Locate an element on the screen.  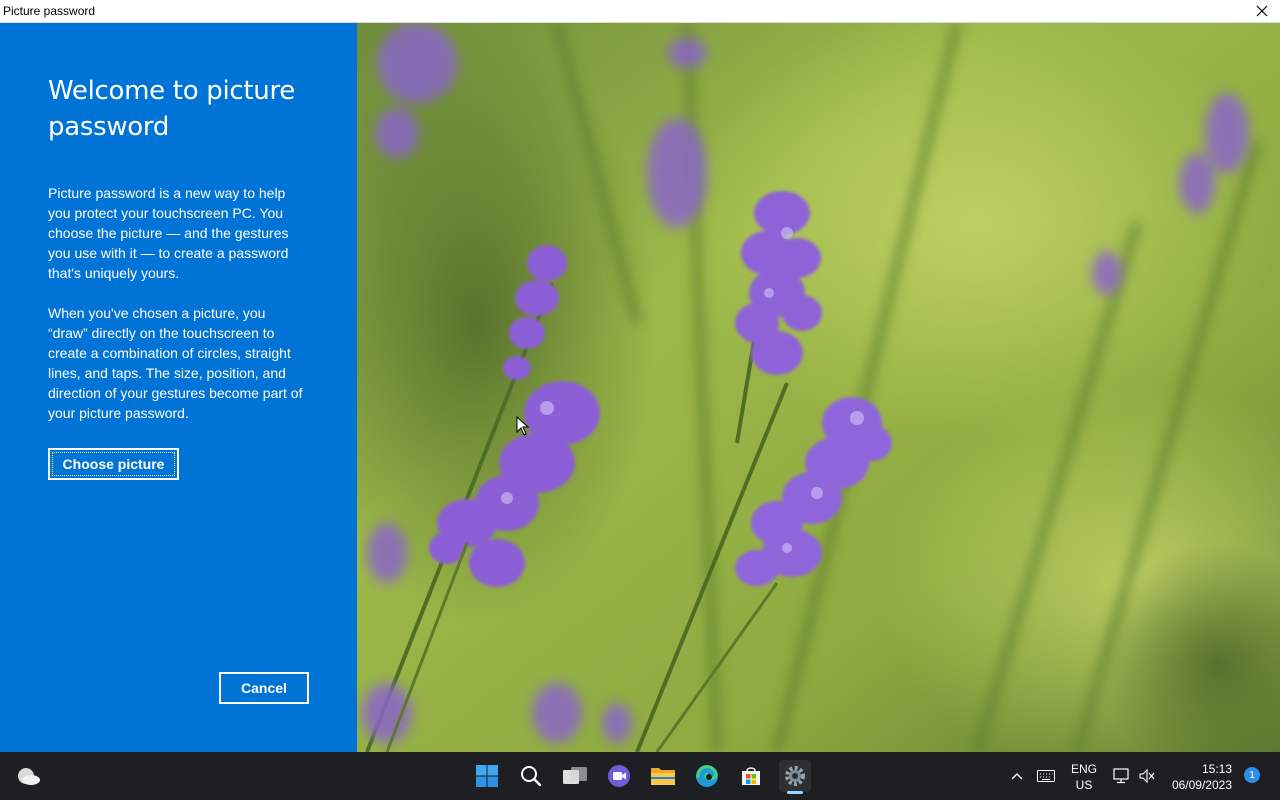
weather-icon is located at coordinates (29, 776).